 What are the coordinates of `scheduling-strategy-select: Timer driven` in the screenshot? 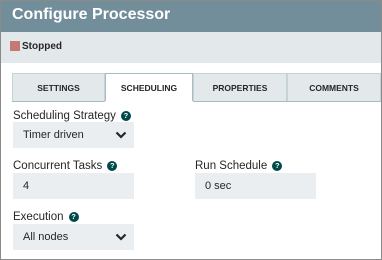 It's located at (73, 135).